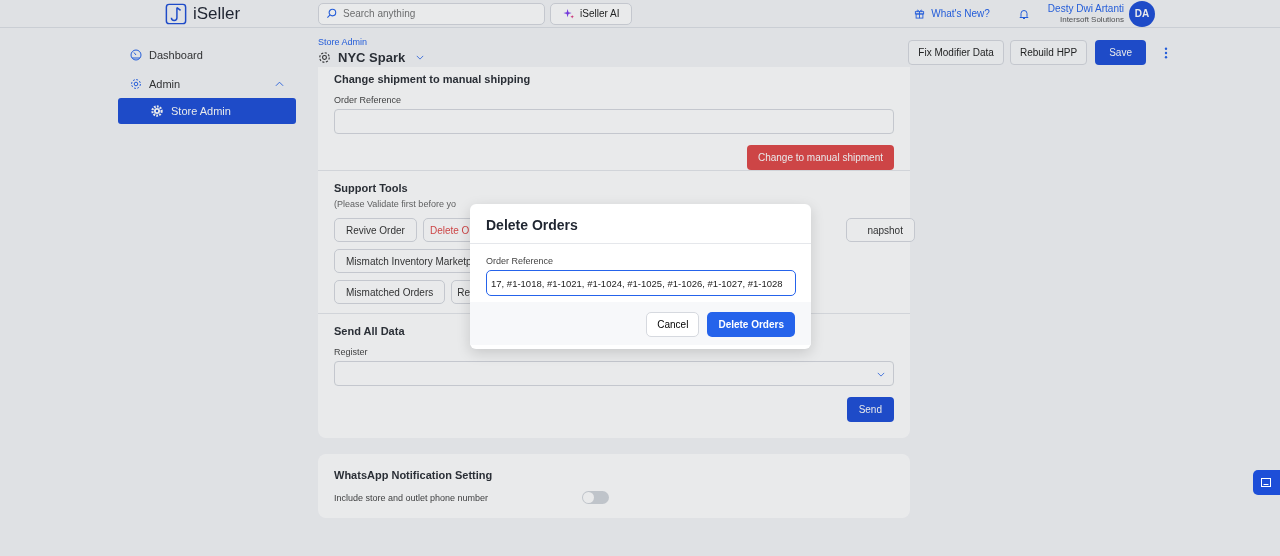 Image resolution: width=1280 pixels, height=556 pixels. What do you see at coordinates (956, 52) in the screenshot?
I see `action-button: Fix Modifier Data` at bounding box center [956, 52].